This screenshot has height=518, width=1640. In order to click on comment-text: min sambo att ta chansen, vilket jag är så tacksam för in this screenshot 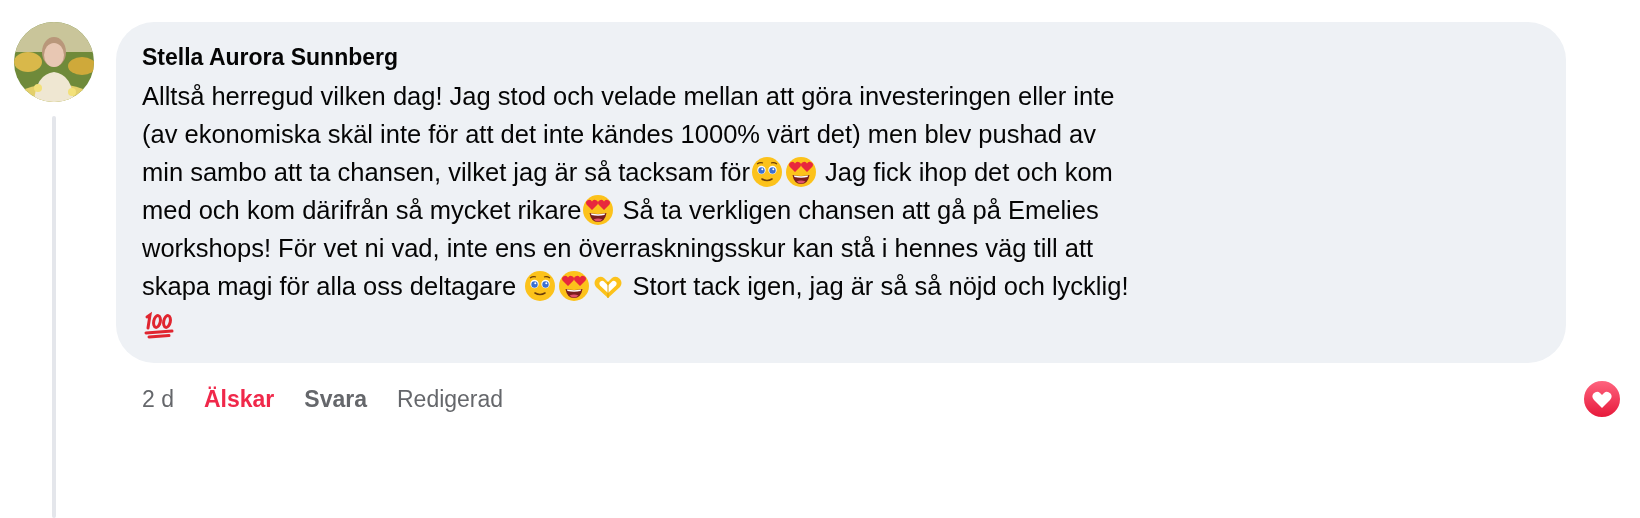, I will do `click(446, 172)`.